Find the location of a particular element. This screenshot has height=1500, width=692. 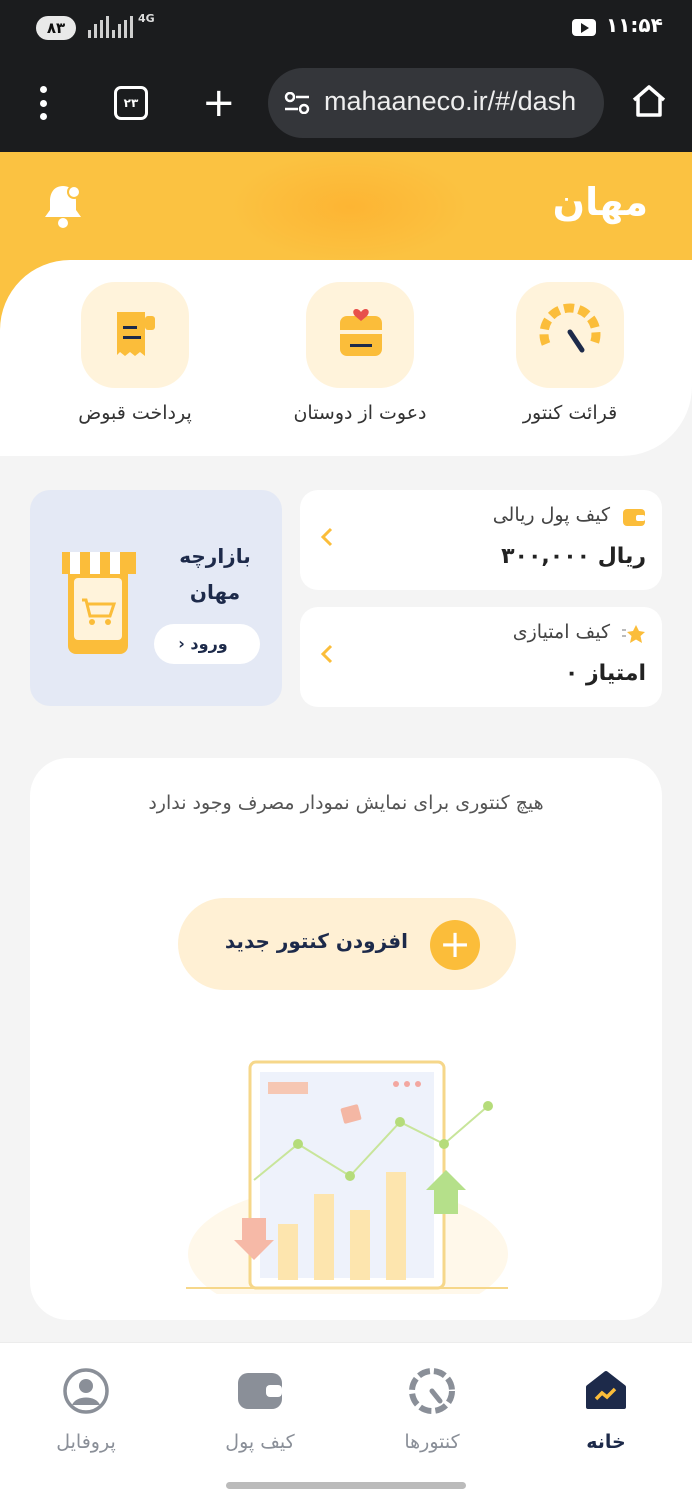

bazaar-enter-label: ورود is located at coordinates (209, 643).